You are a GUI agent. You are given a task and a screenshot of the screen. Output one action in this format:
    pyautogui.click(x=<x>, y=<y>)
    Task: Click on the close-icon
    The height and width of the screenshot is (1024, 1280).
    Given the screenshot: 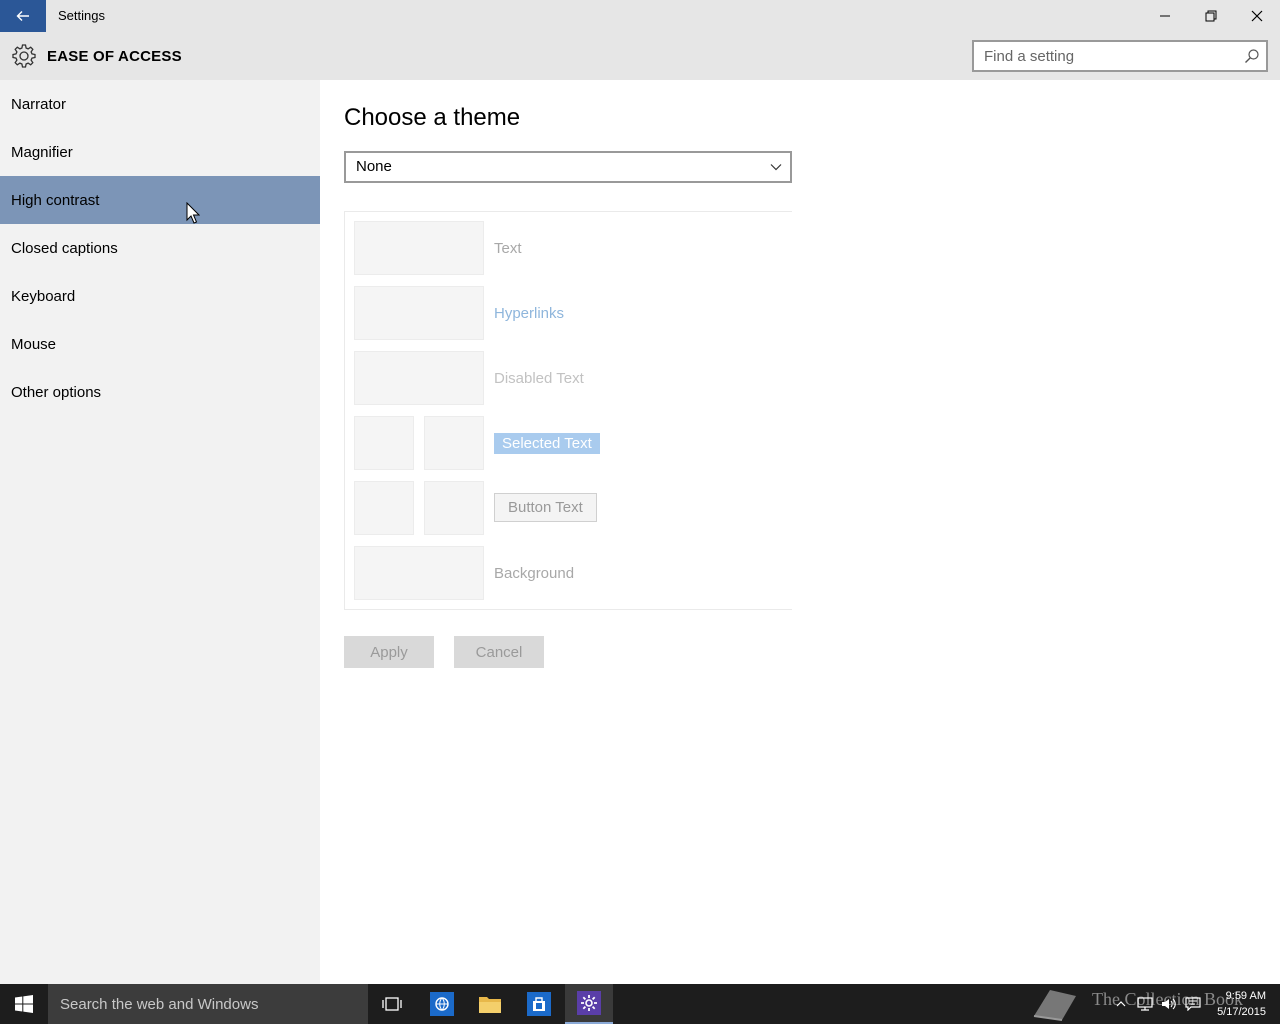 What is the action you would take?
    pyautogui.click(x=1257, y=16)
    